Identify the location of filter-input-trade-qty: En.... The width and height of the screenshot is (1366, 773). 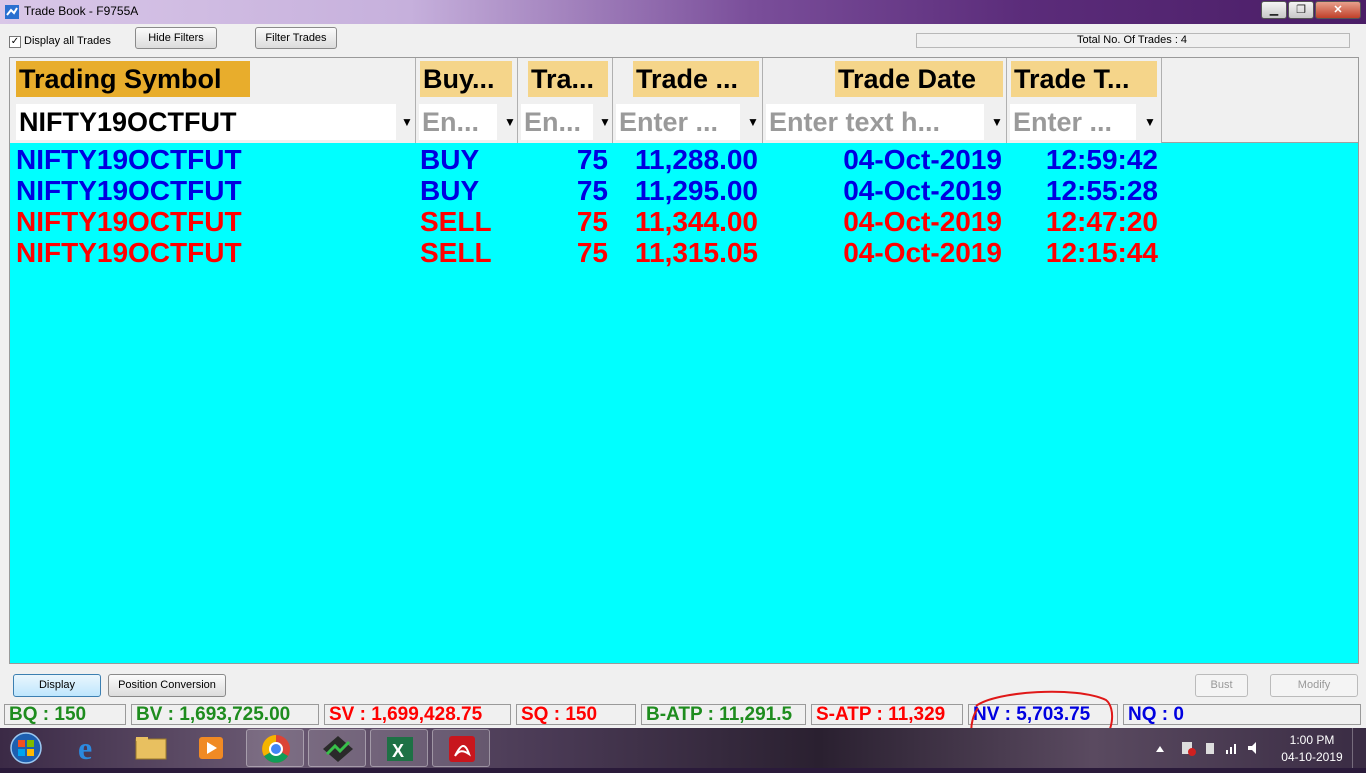
(557, 122).